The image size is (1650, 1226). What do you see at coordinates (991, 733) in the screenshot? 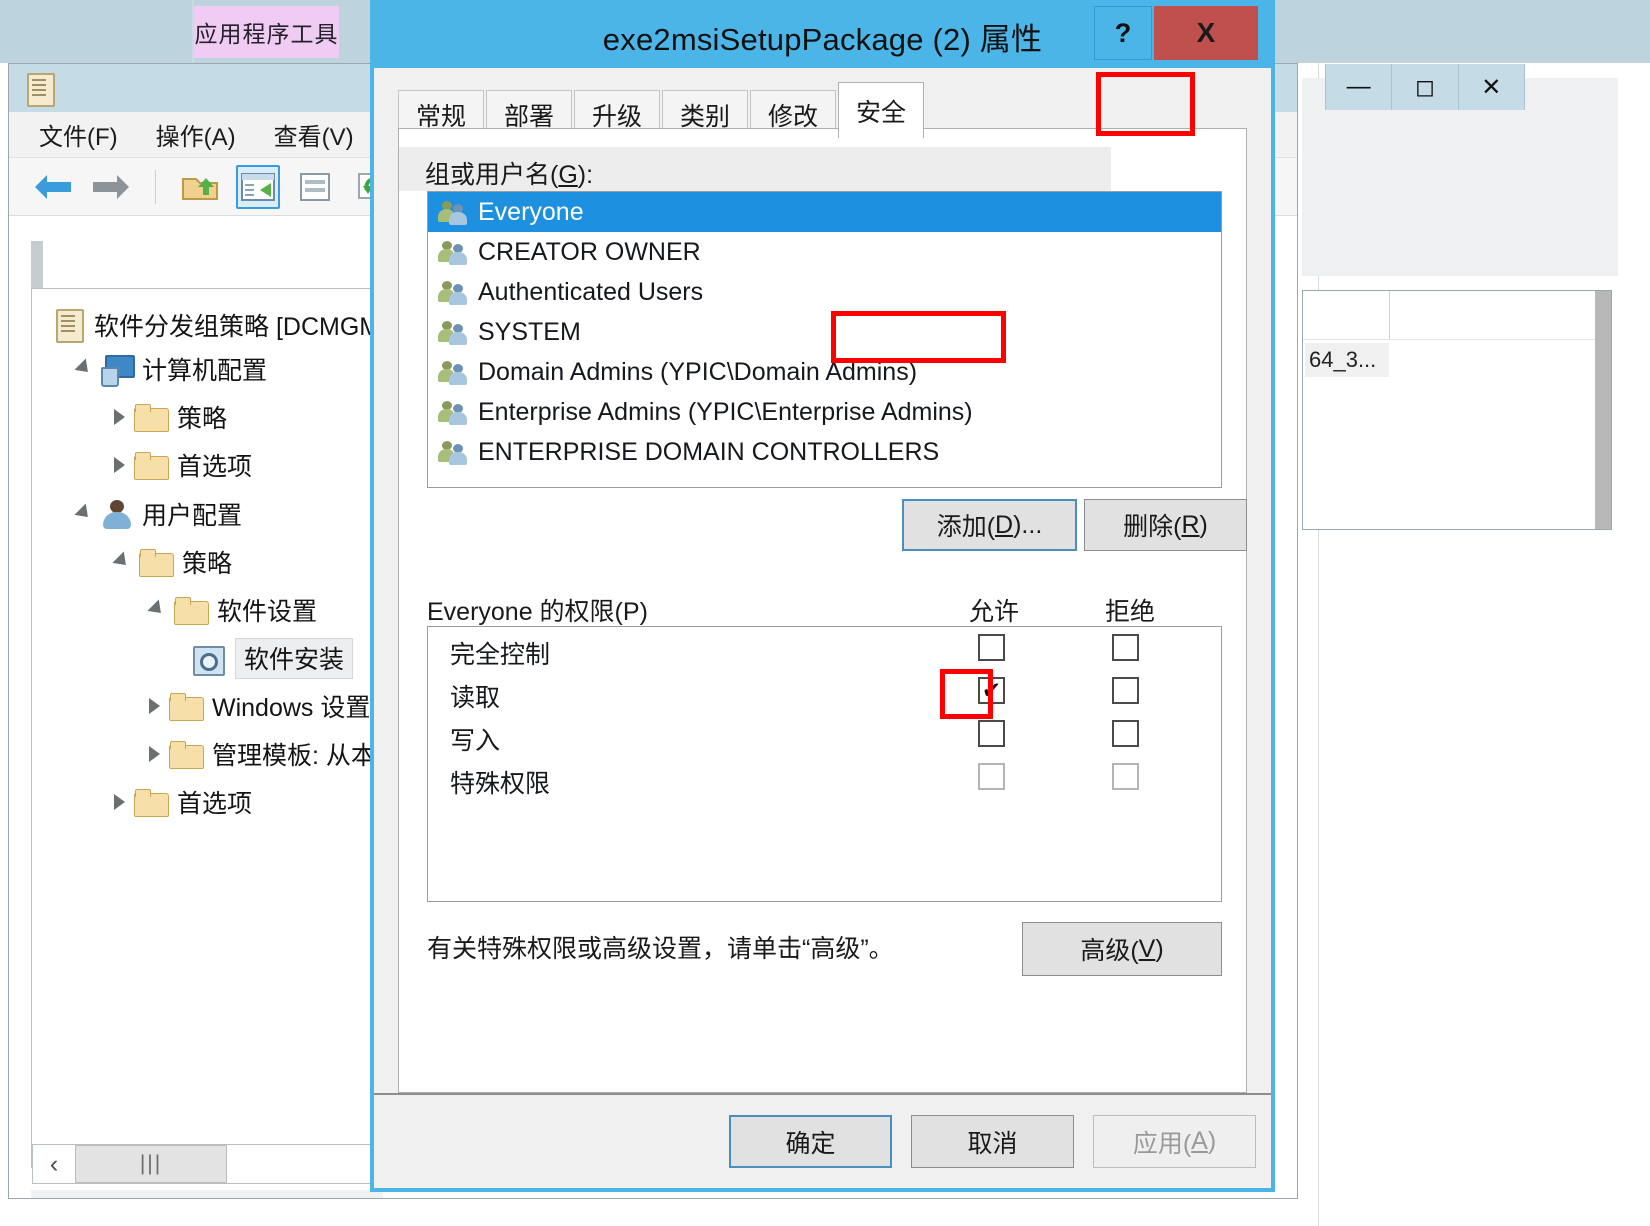
I see `allow-checkbox-write` at bounding box center [991, 733].